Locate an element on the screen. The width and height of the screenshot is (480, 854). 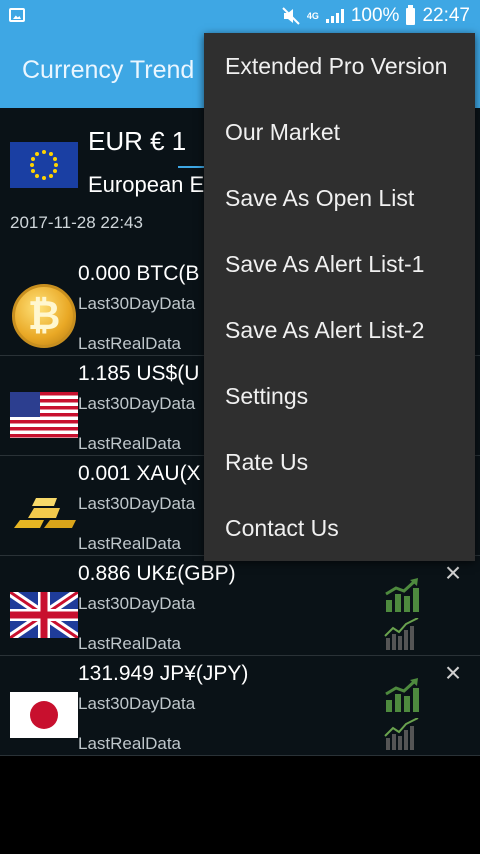
menu-item-save-open-list: Save As Open List is located at coordinates (339, 198).